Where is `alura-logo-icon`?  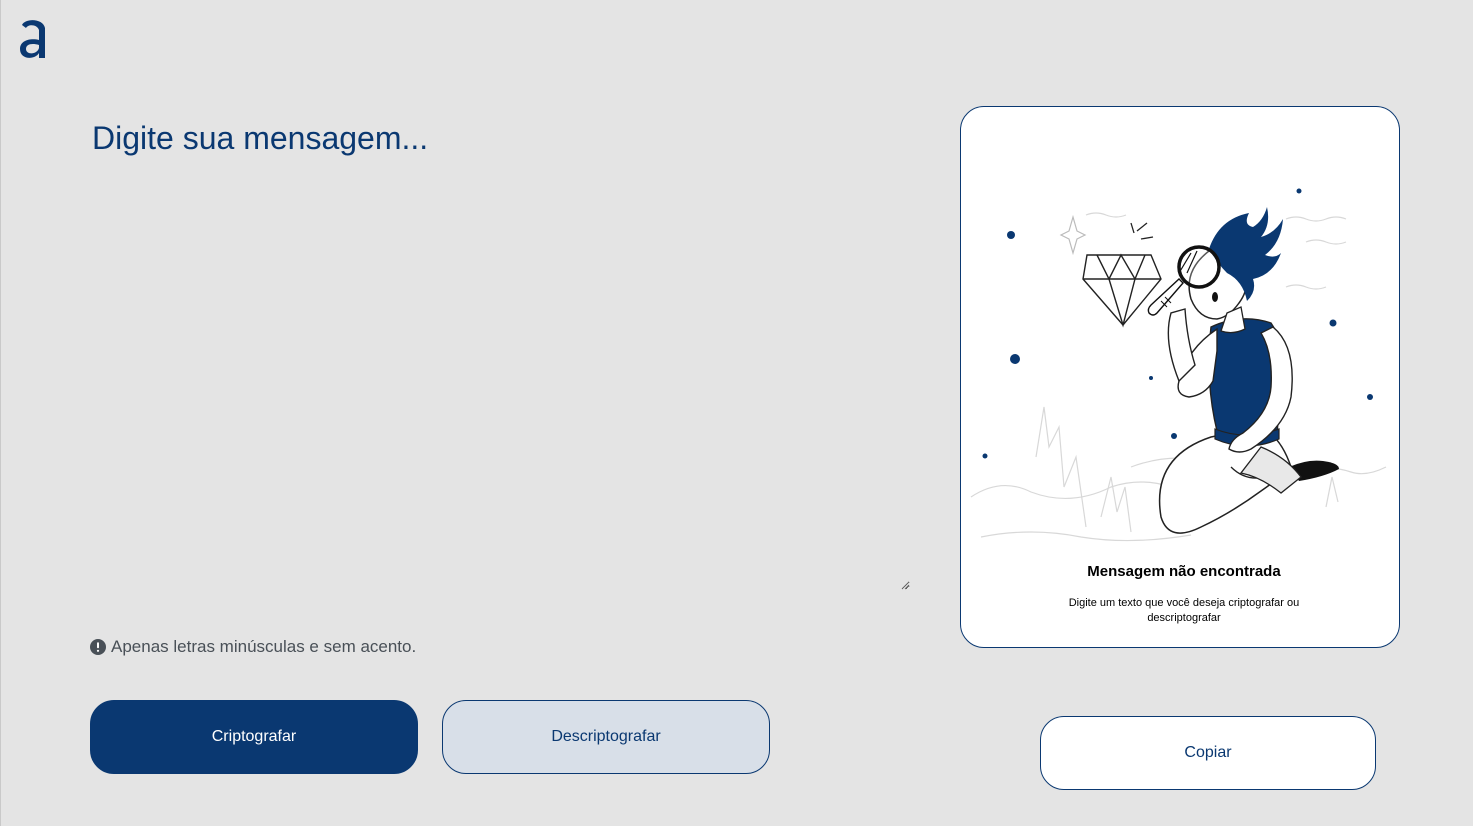
alura-logo-icon is located at coordinates (34, 39).